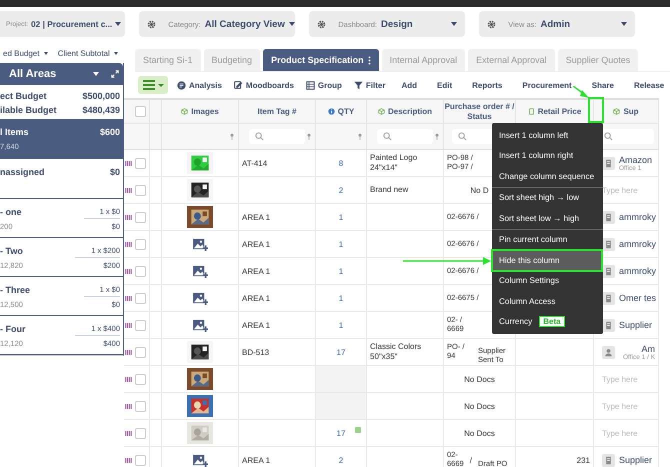 The image size is (670, 467). Describe the element at coordinates (603, 85) in the screenshot. I see `toolbar-action: Share` at that location.